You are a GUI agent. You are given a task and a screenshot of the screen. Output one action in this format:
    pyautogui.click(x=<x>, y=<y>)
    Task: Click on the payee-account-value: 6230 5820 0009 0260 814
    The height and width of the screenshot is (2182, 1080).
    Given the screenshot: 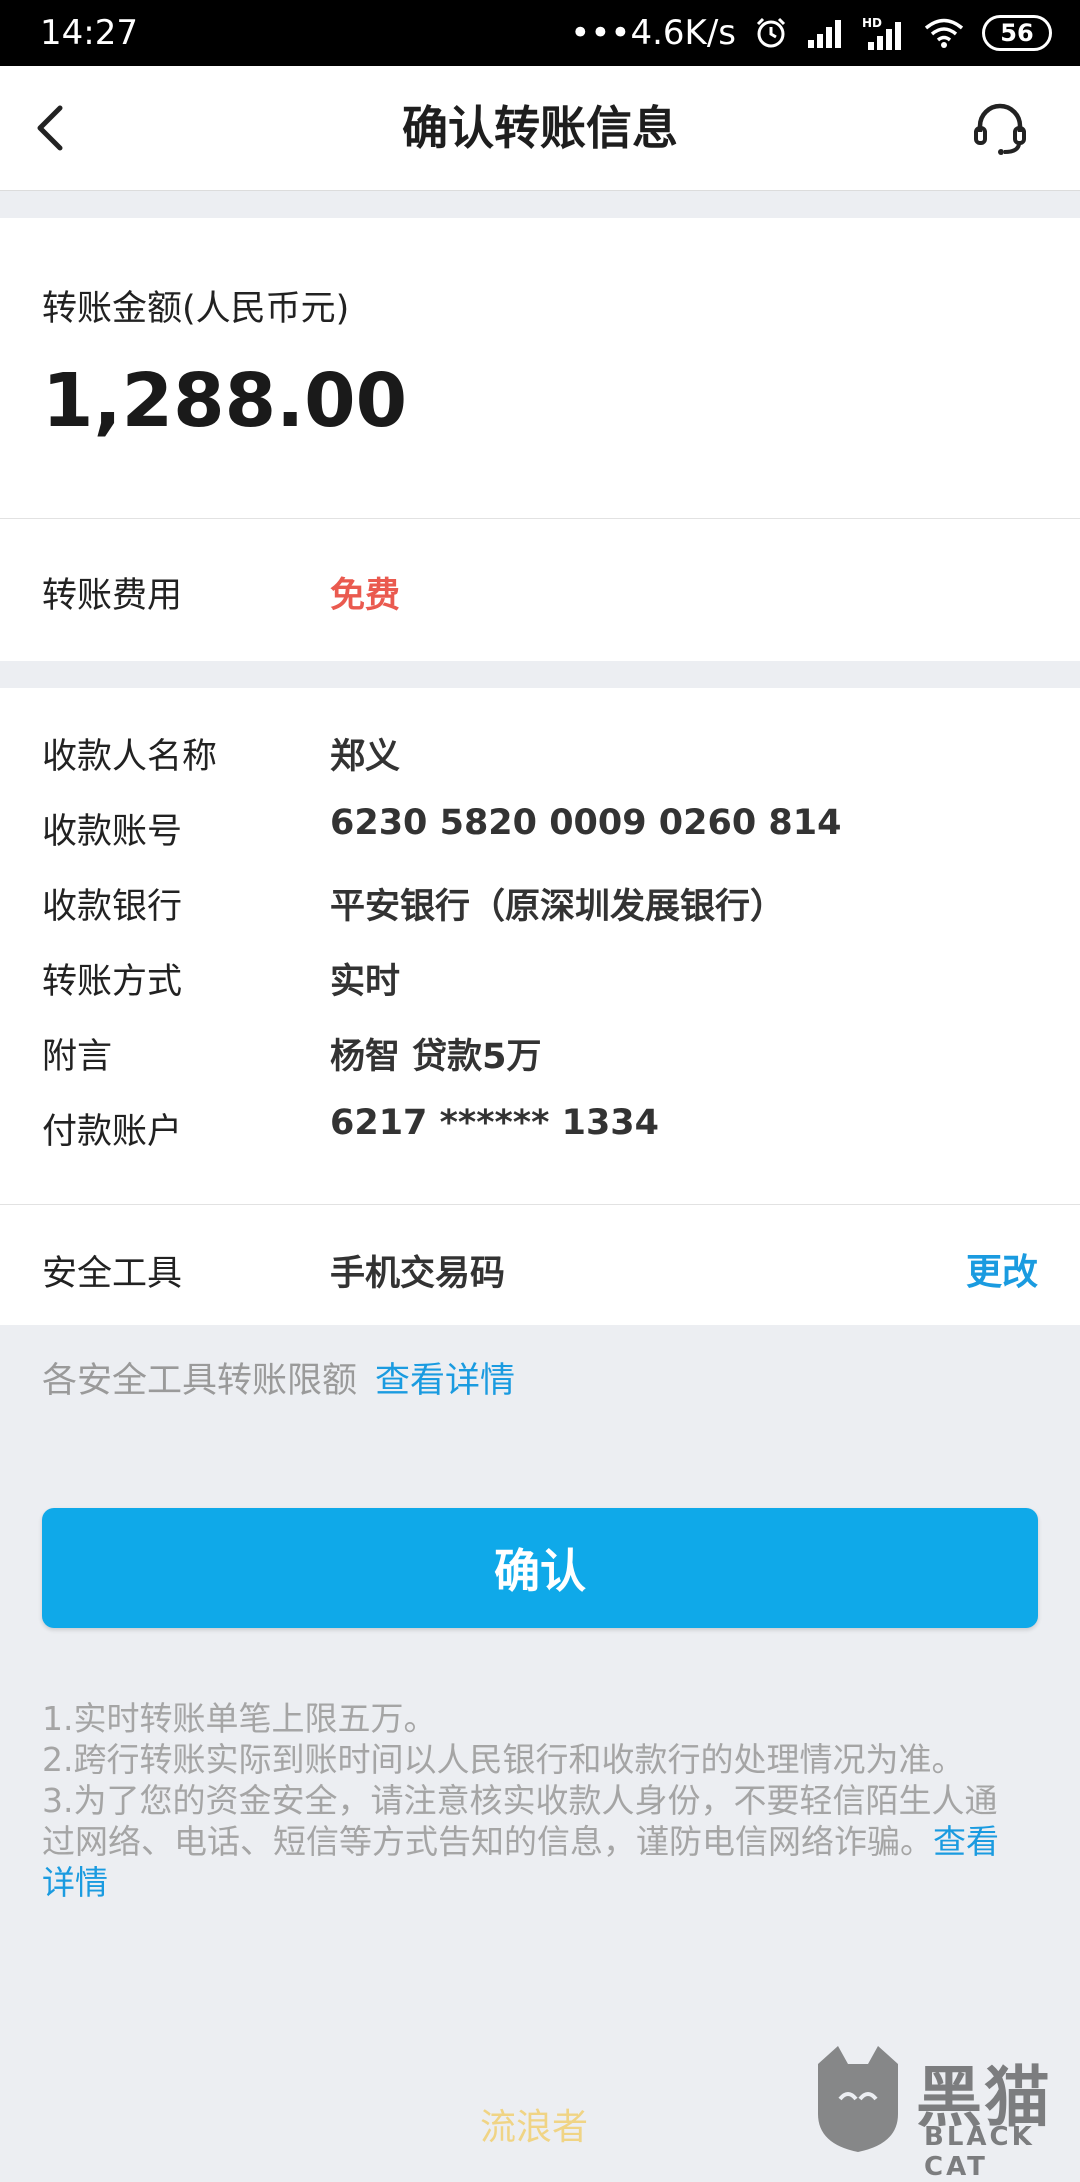 What is the action you would take?
    pyautogui.click(x=586, y=823)
    